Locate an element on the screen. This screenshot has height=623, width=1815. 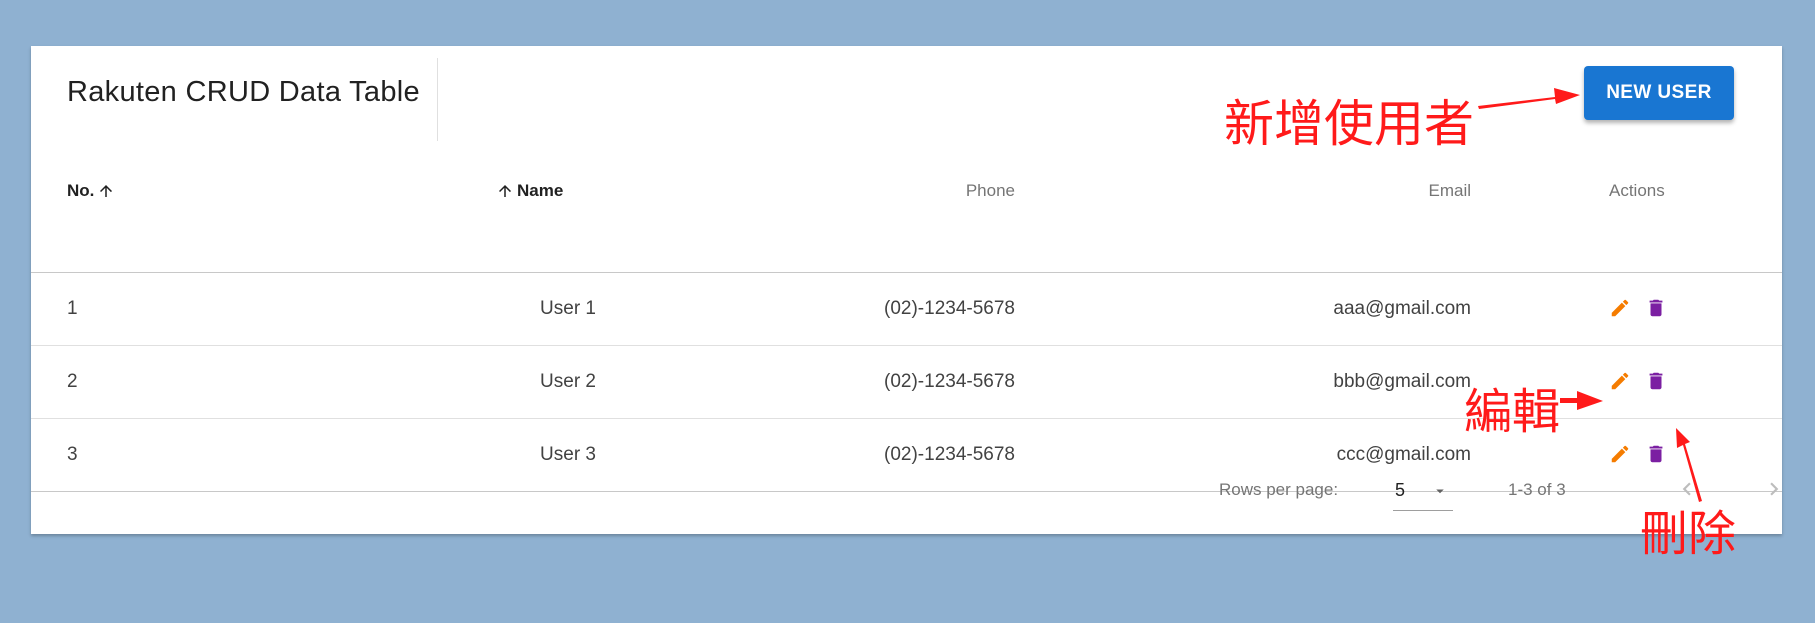
annotation-new-user: 新增使用者 is located at coordinates (1349, 124).